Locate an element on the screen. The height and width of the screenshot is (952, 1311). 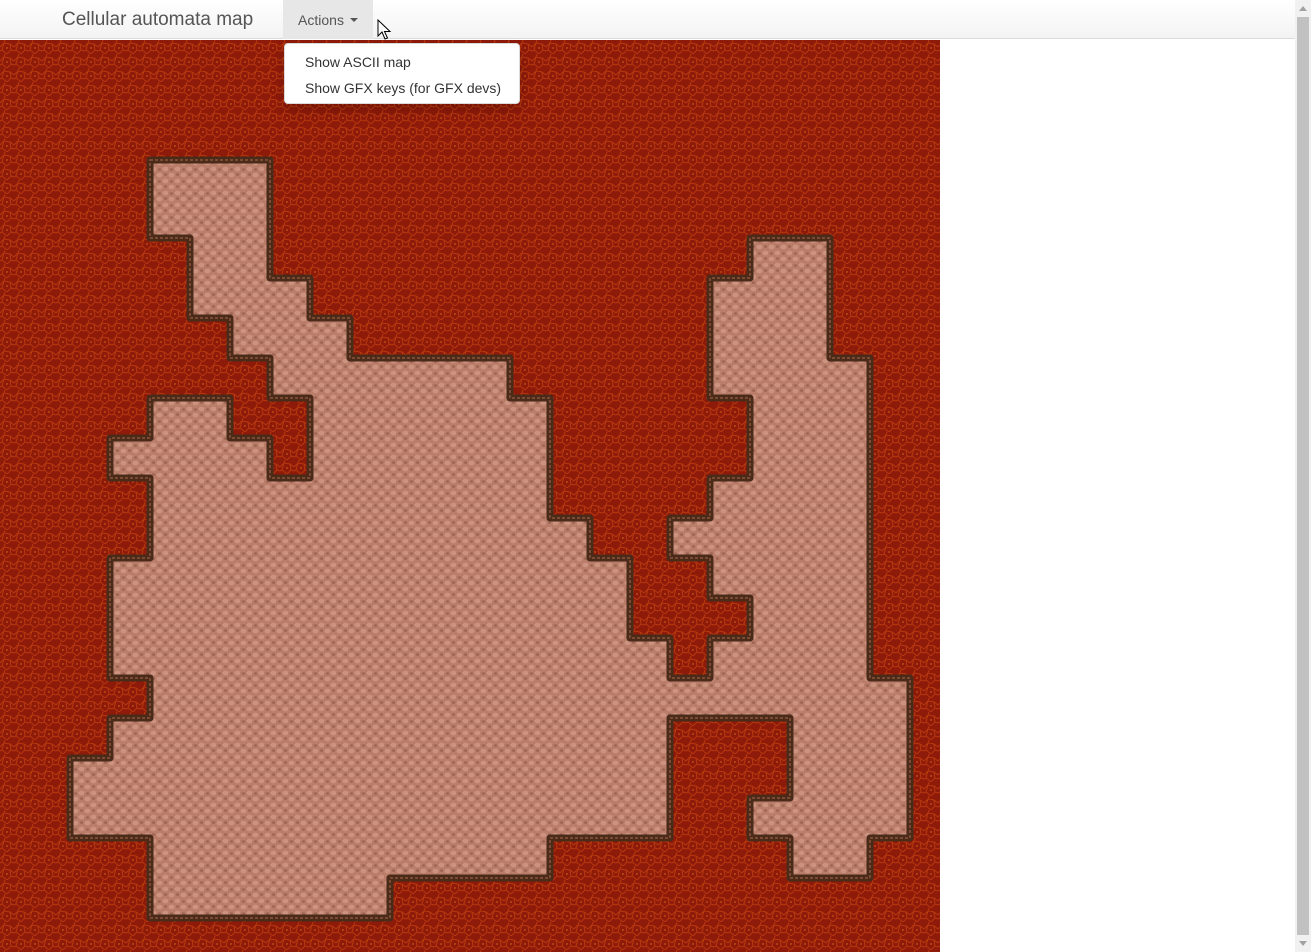
navbar: Cellular automata map Actions is located at coordinates (647, 19).